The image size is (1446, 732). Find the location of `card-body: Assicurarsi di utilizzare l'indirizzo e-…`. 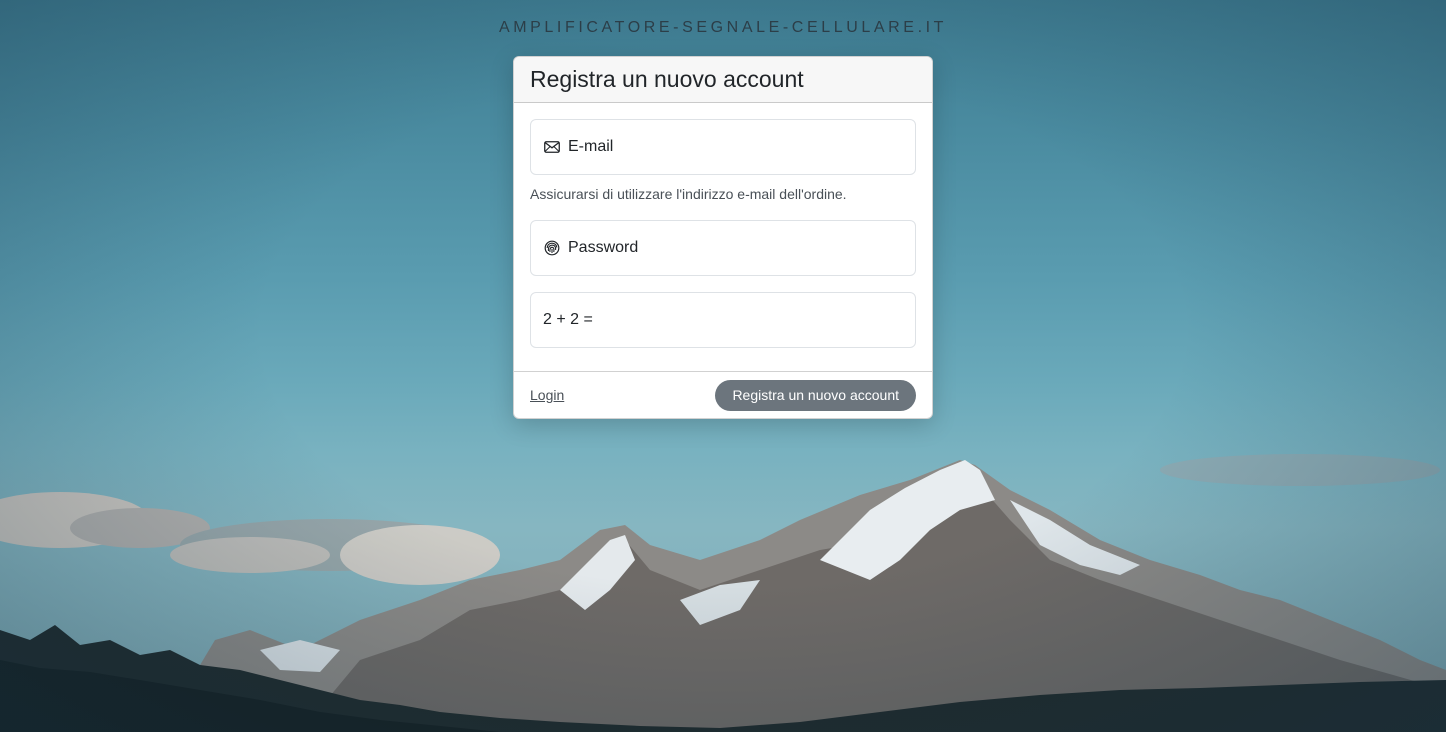

card-body: Assicurarsi di utilizzare l'indirizzo e-… is located at coordinates (723, 225).